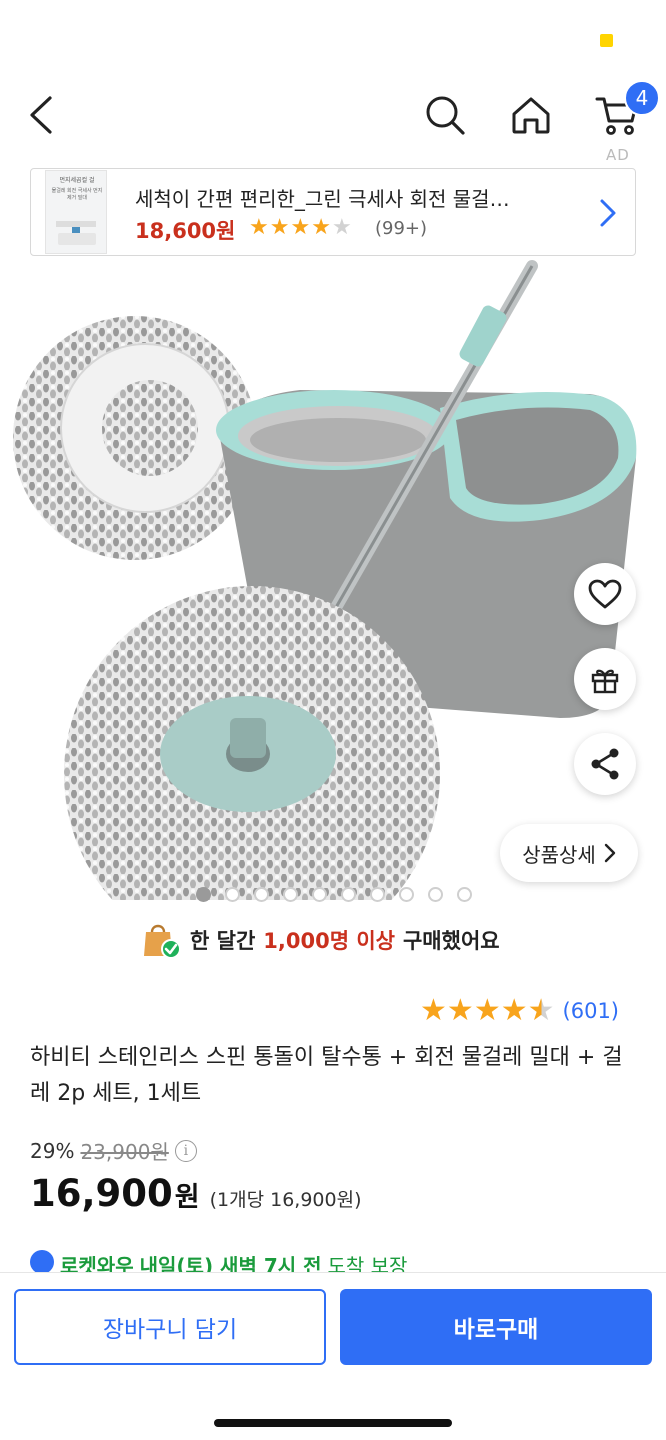 This screenshot has width=666, height=1440. I want to click on top-nav, so click(333, 115).